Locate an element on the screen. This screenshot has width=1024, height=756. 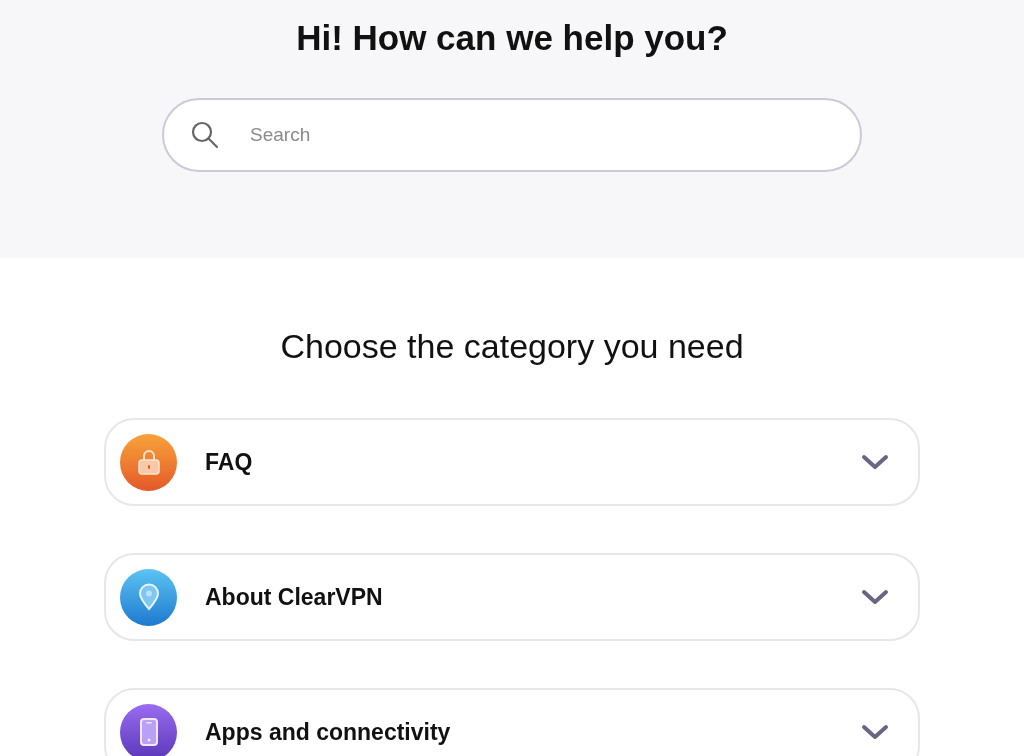
location-pin-icon is located at coordinates (148, 597).